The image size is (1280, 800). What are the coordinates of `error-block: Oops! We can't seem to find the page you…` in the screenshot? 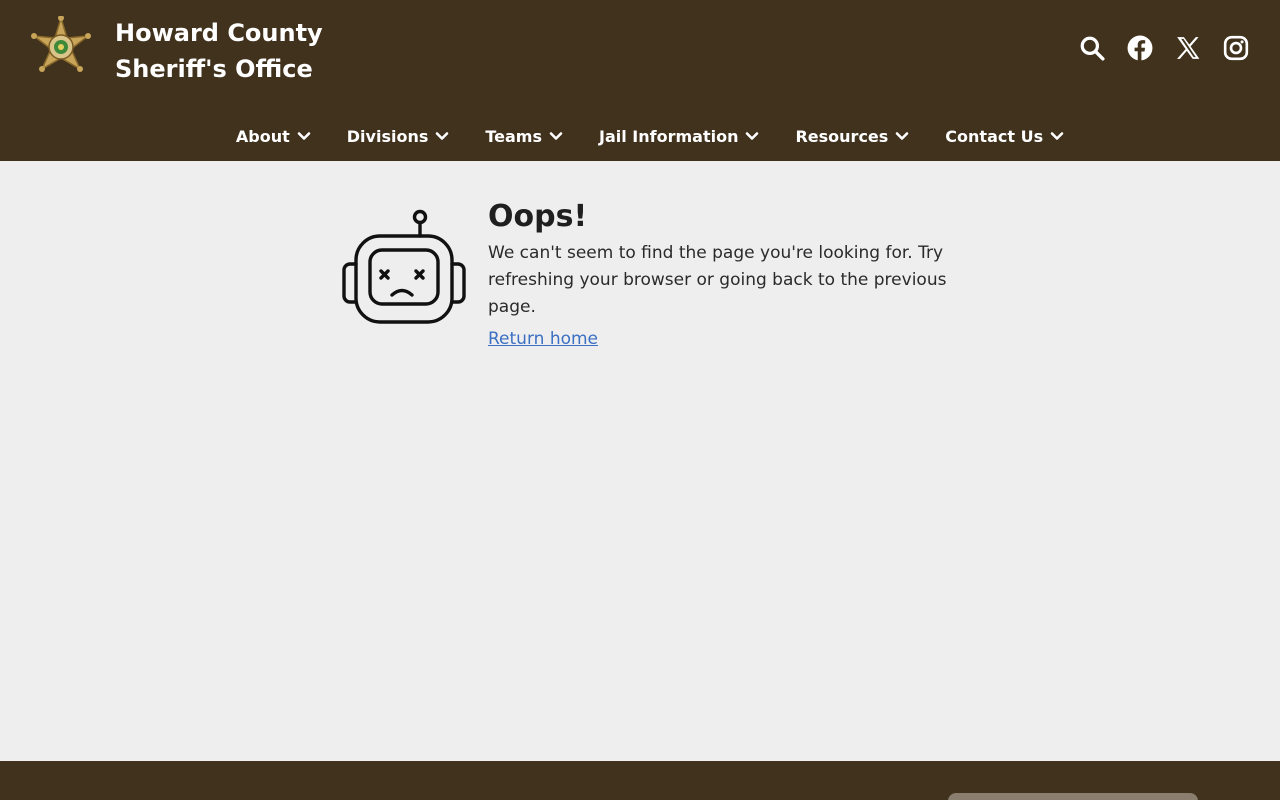 It's located at (662, 285).